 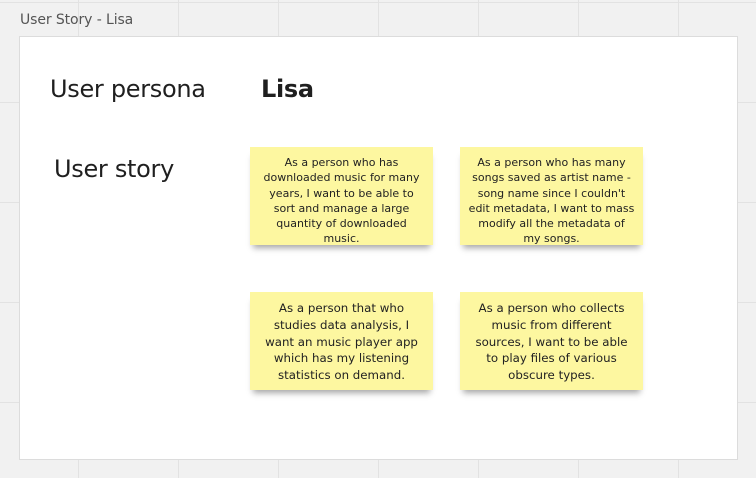 What do you see at coordinates (76, 20) in the screenshot?
I see `frame-title: User Story - Lisa` at bounding box center [76, 20].